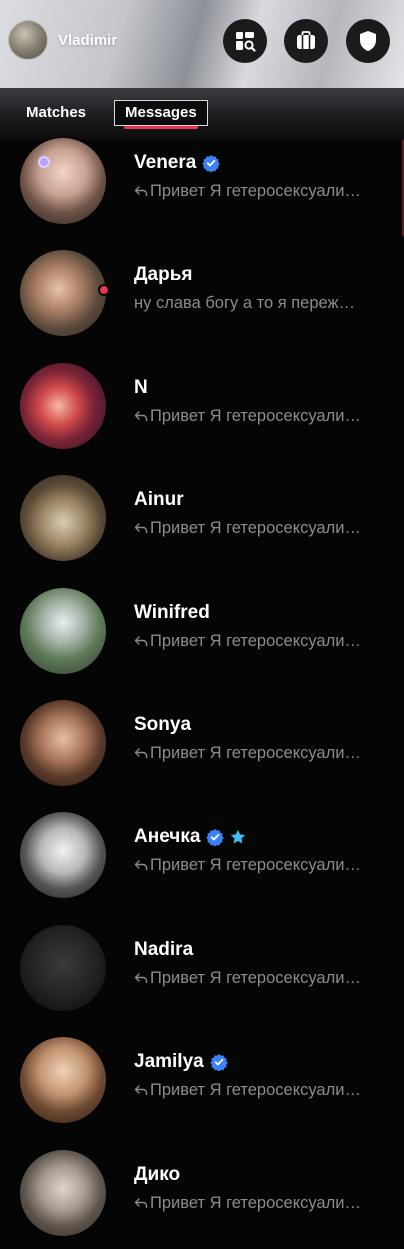  What do you see at coordinates (202, 44) in the screenshot?
I see `top-bar: Vladimir` at bounding box center [202, 44].